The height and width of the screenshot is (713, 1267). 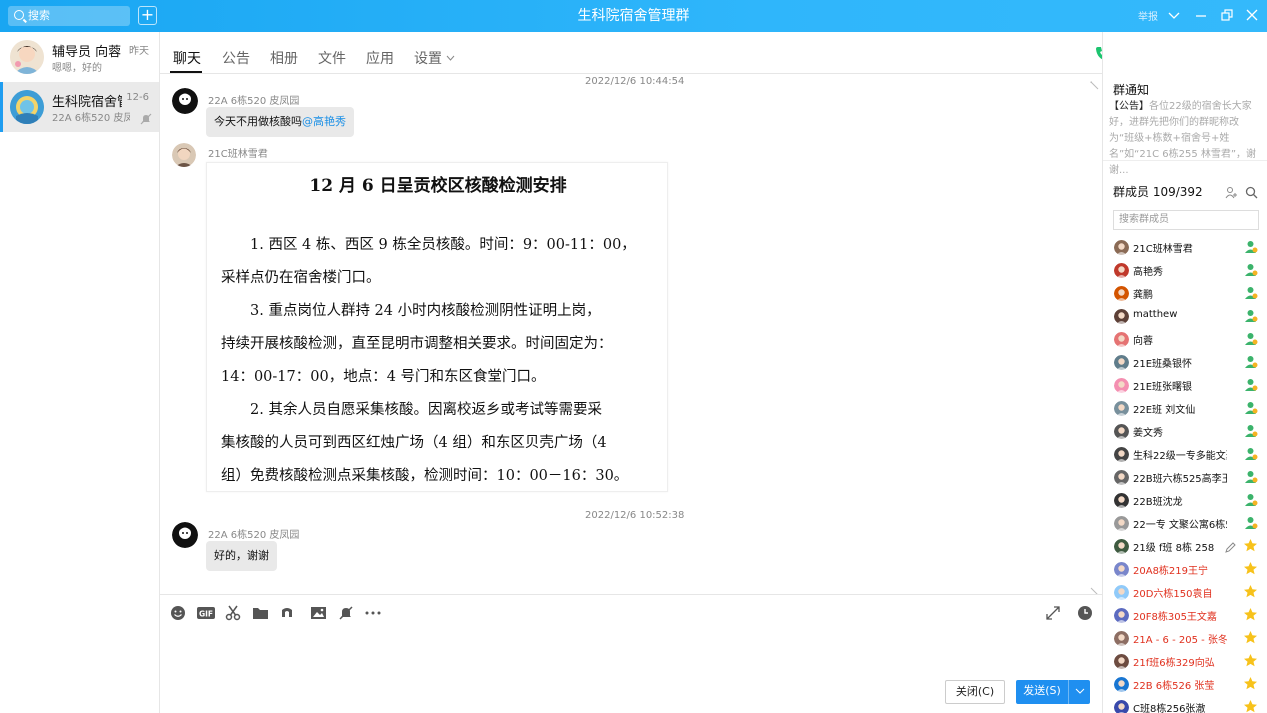 I want to click on member-name: 22B班六栋525高李玉, so click(x=1180, y=479).